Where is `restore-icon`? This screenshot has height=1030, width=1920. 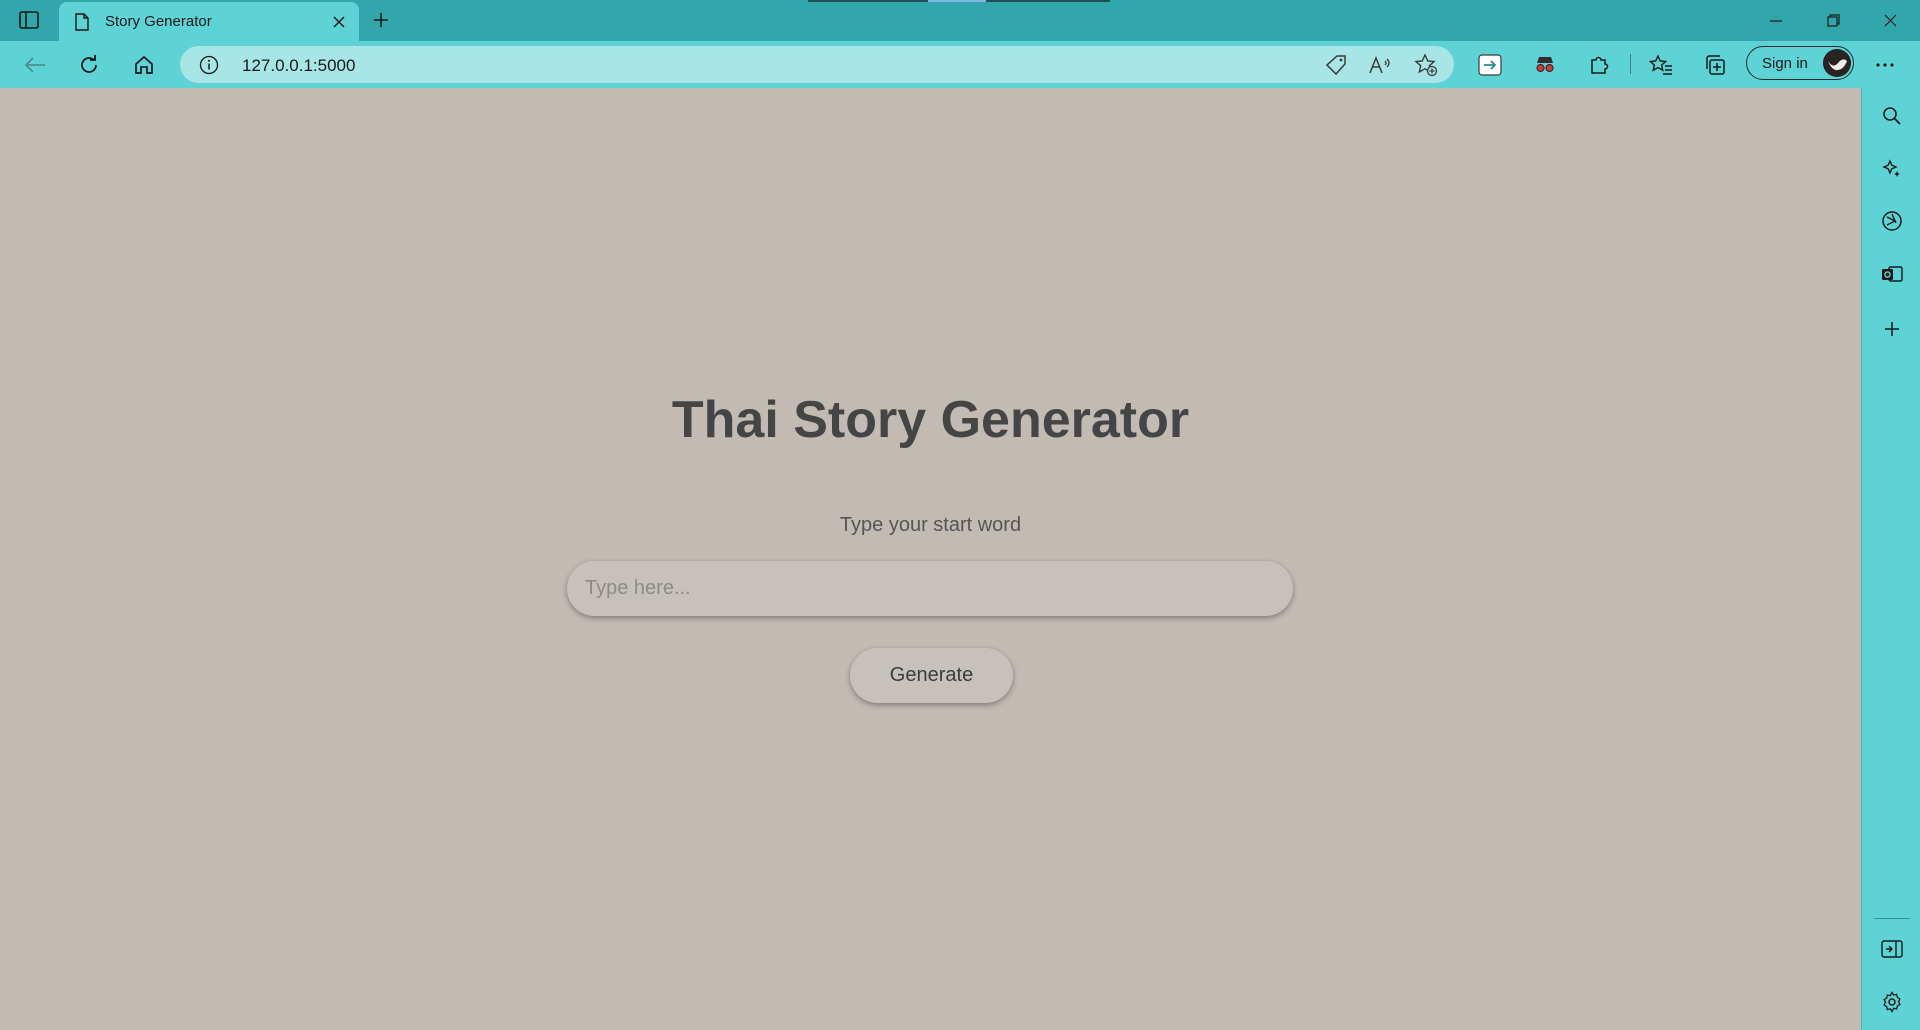
restore-icon is located at coordinates (1833, 20).